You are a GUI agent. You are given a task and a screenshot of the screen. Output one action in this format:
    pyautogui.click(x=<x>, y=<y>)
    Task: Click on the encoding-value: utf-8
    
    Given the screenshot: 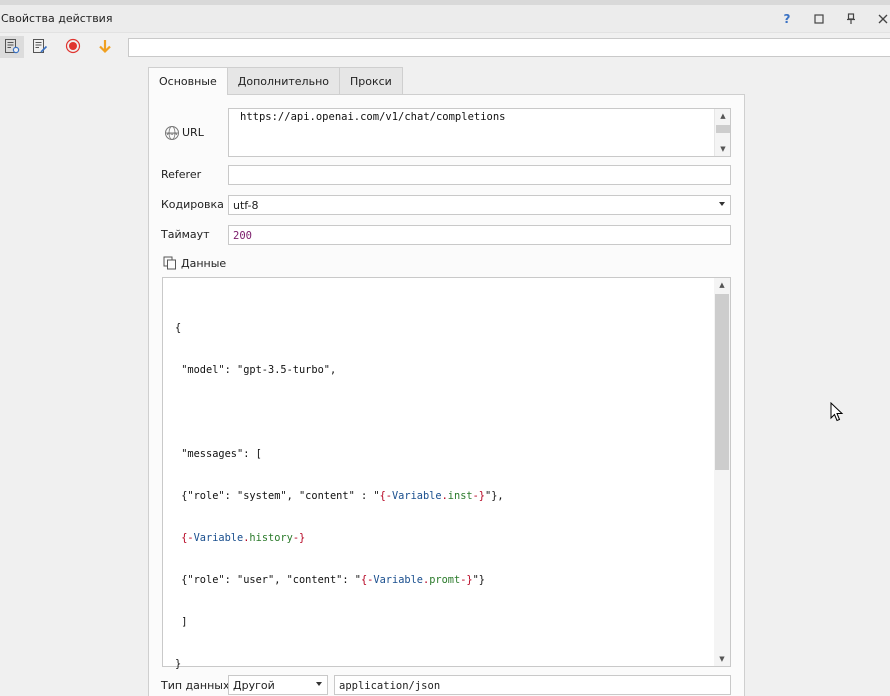 What is the action you would take?
    pyautogui.click(x=246, y=205)
    